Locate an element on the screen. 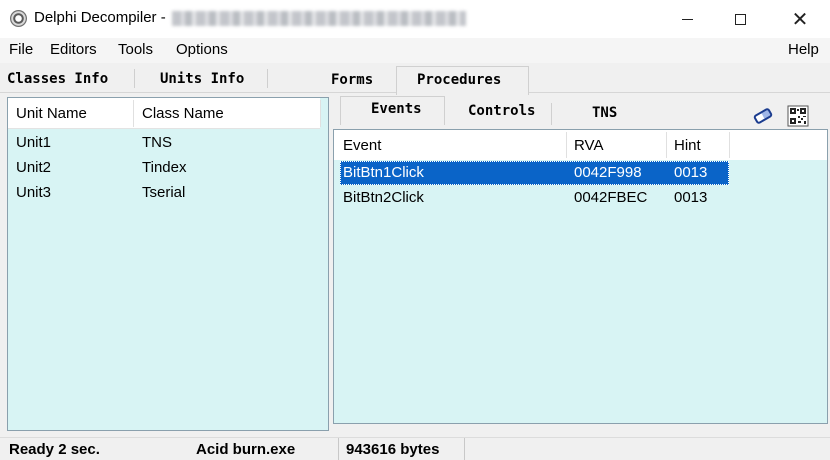  close-button: ✕ is located at coordinates (800, 19).